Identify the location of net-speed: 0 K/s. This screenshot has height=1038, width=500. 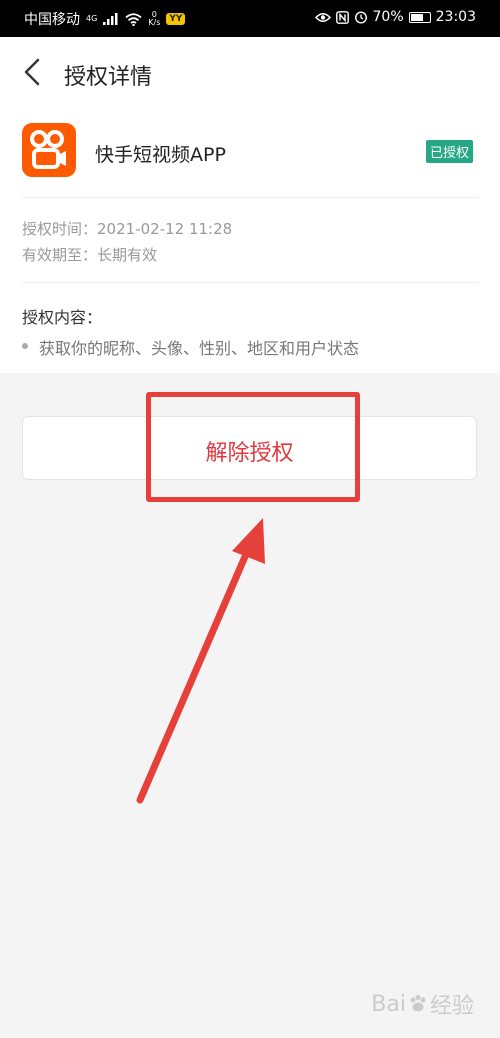
(154, 19).